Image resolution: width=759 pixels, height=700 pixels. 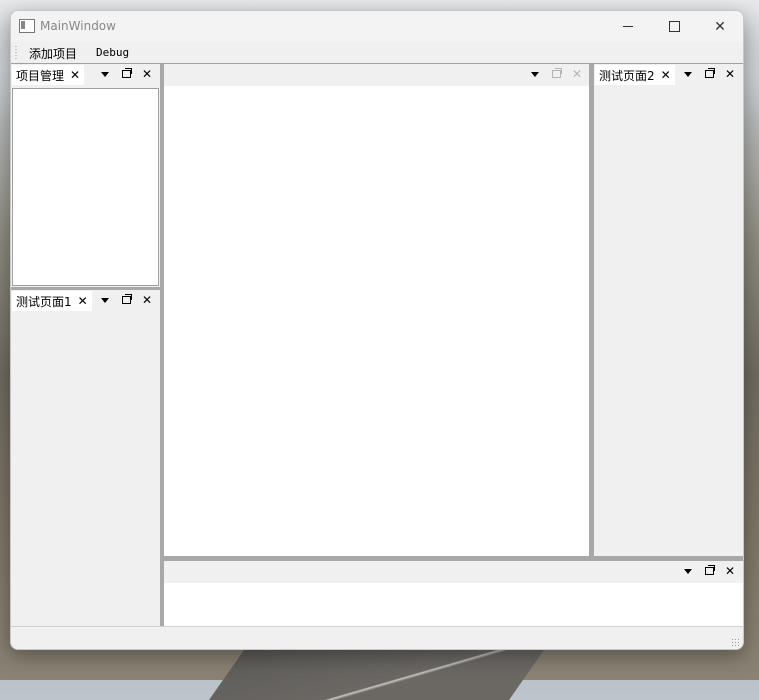 I want to click on minimize-icon, so click(x=628, y=26).